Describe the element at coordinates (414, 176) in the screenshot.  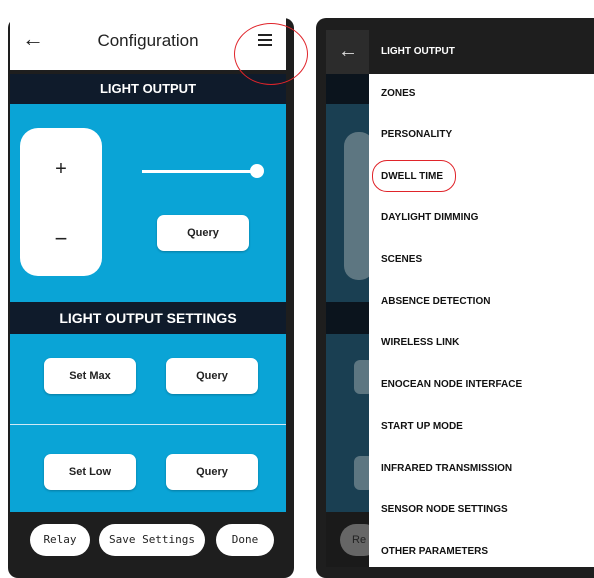
I see `dwell-time-highlight-circle` at that location.